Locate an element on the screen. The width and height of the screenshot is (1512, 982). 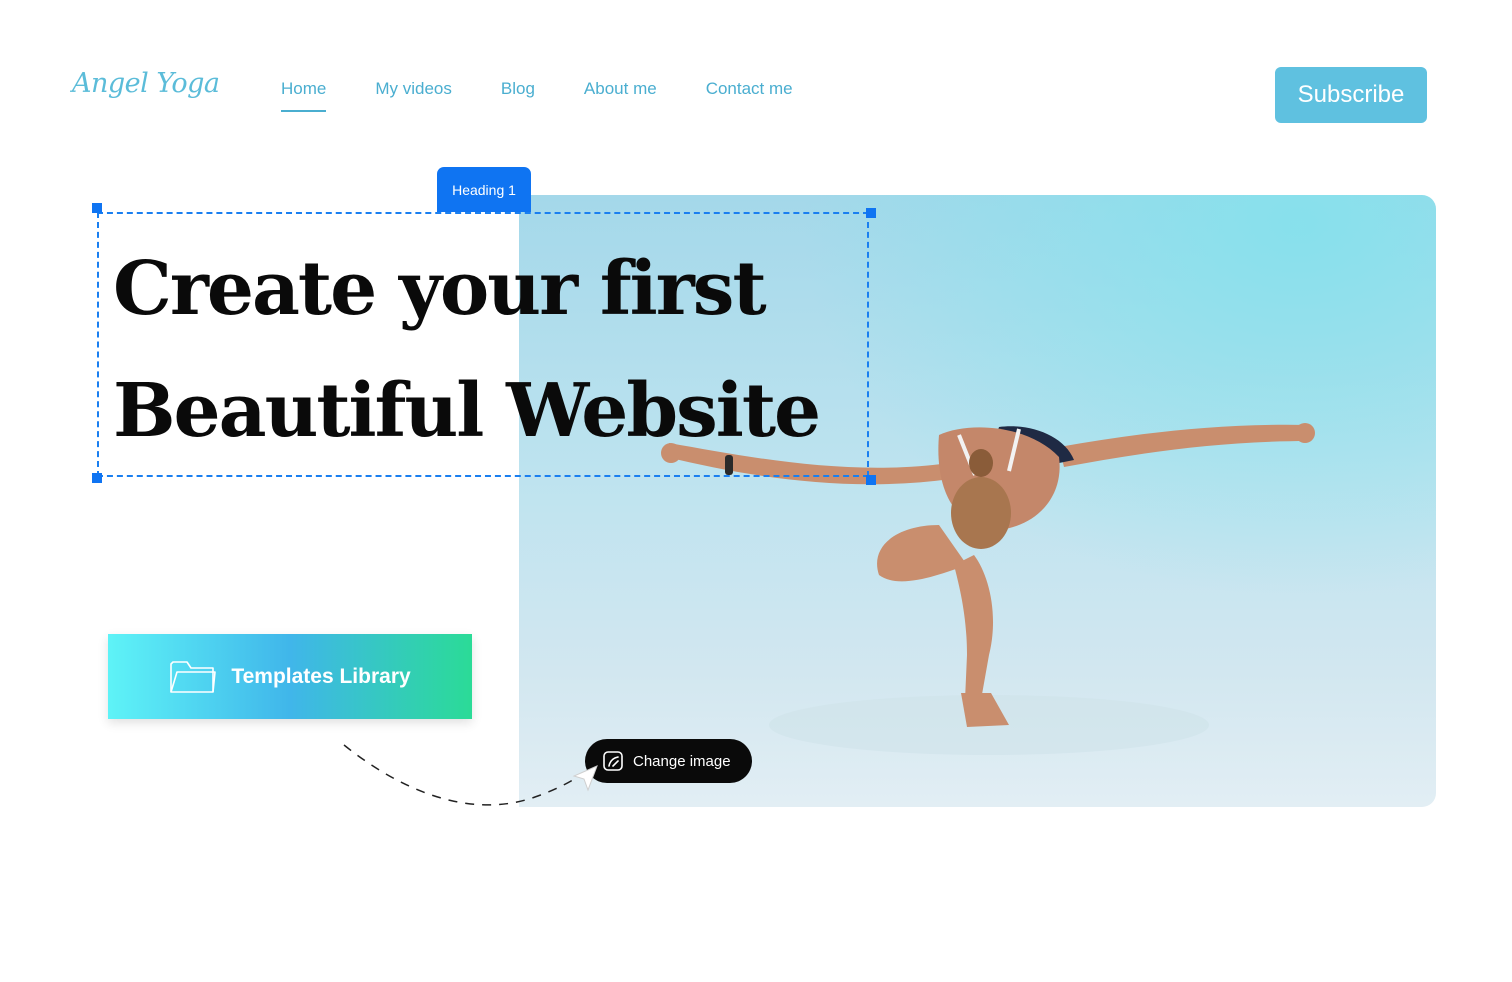
templates-library-label: Templates Library is located at coordinates (321, 676).